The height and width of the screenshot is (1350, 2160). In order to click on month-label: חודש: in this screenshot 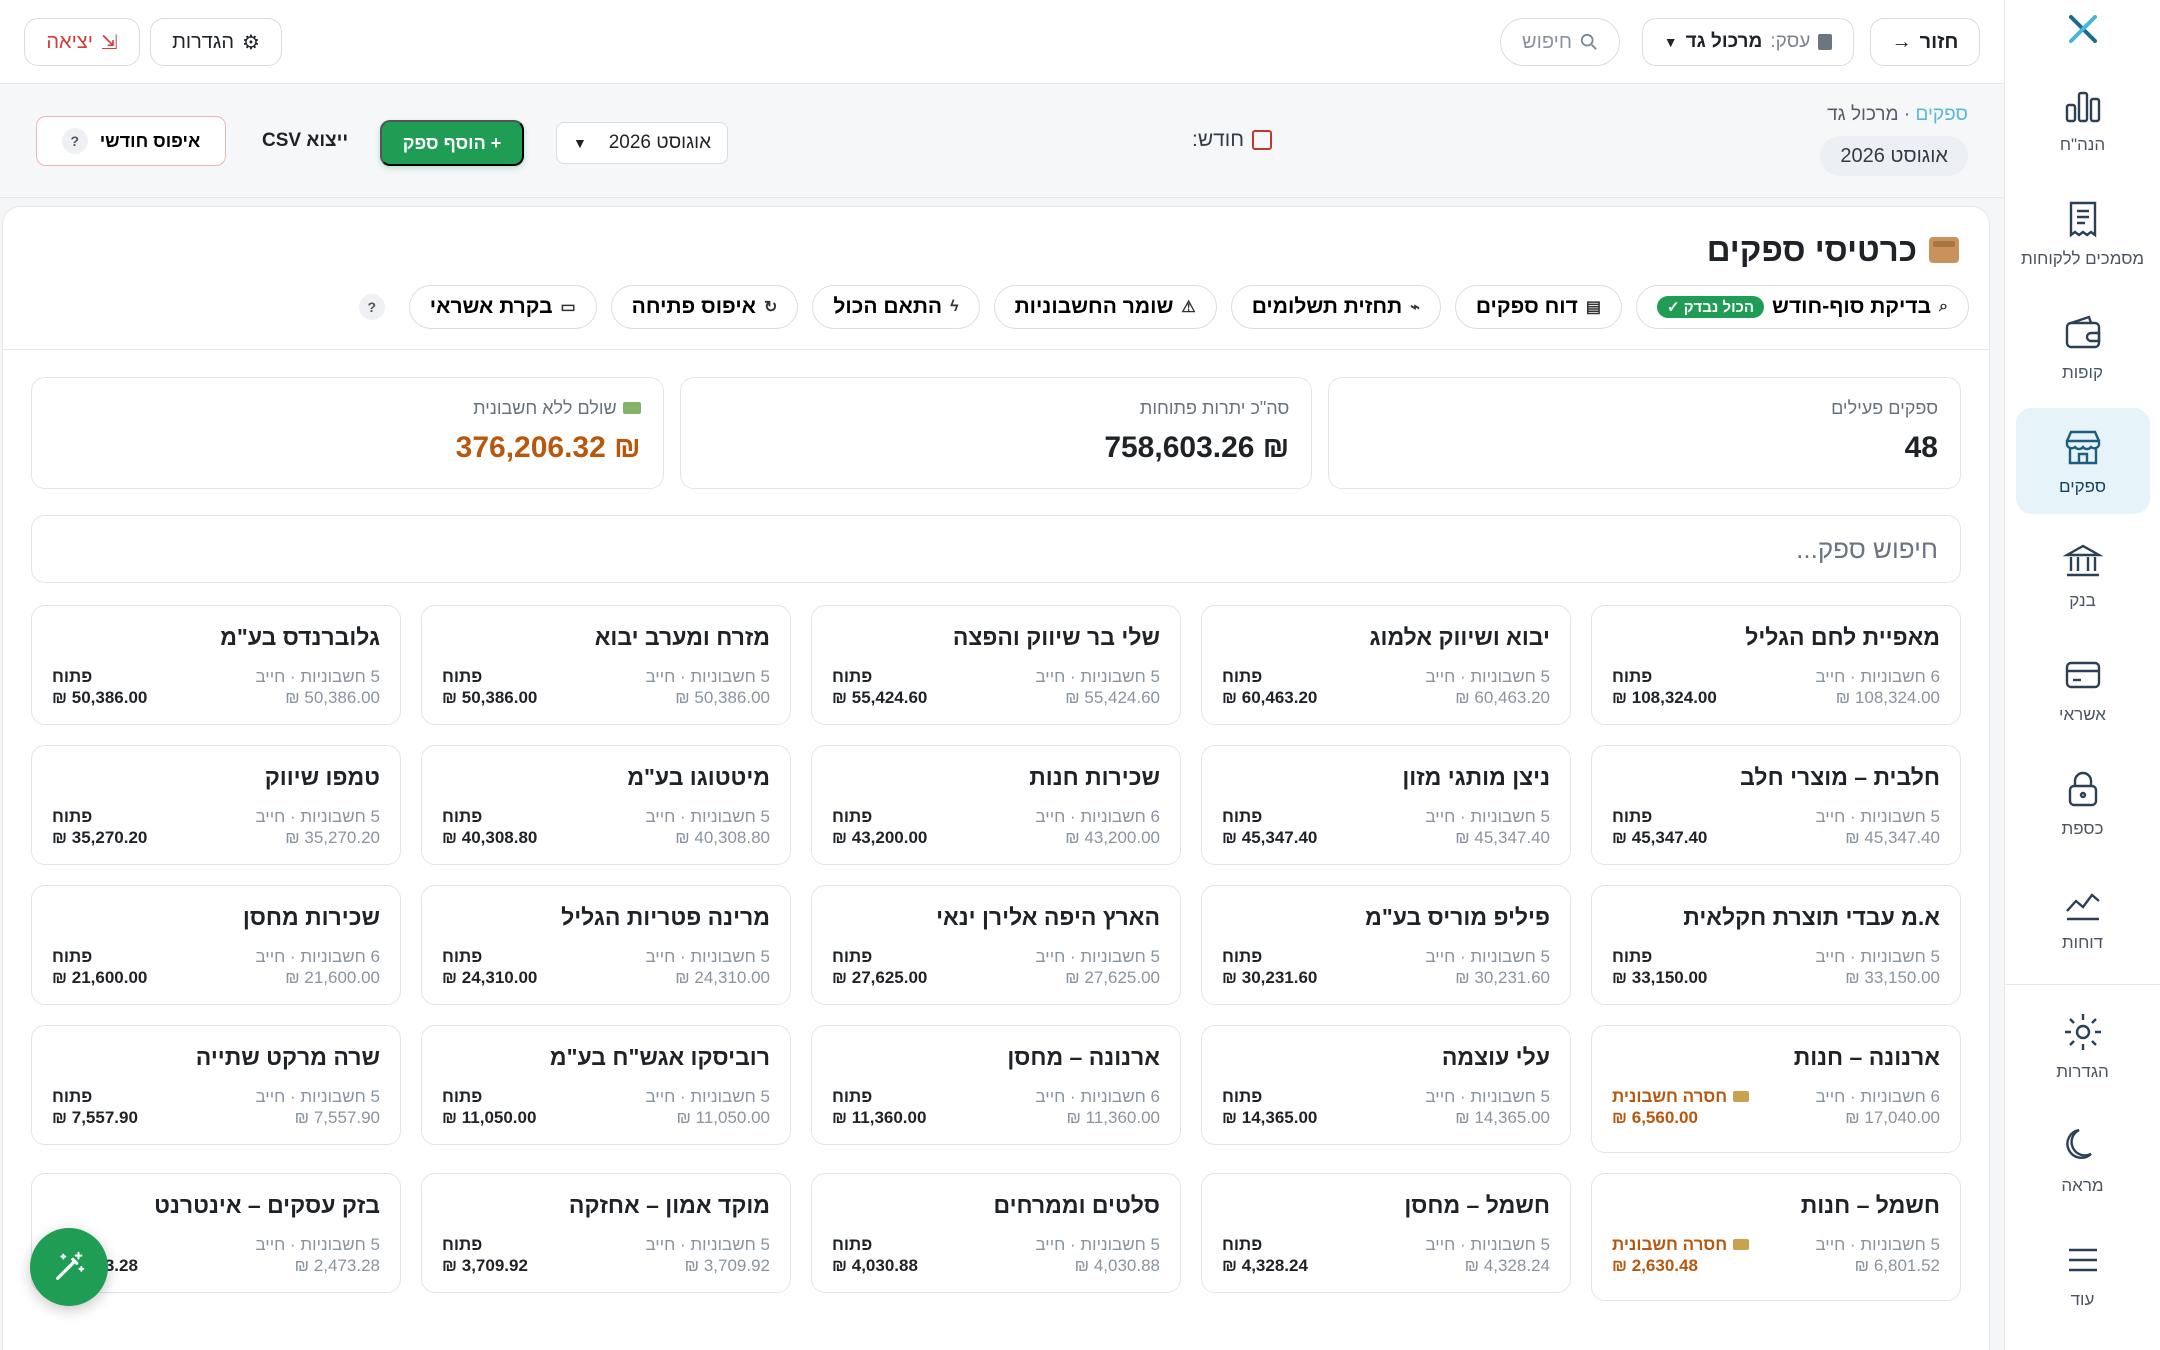, I will do `click(1232, 140)`.